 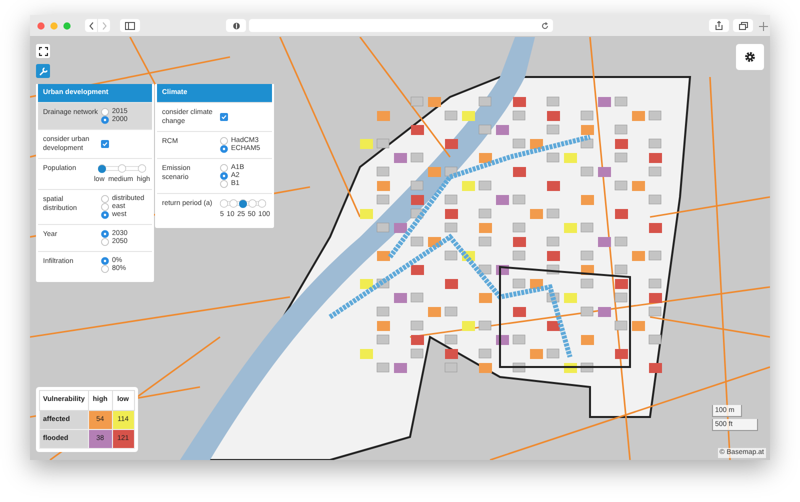 I want to click on fullscreen-button, so click(x=43, y=51).